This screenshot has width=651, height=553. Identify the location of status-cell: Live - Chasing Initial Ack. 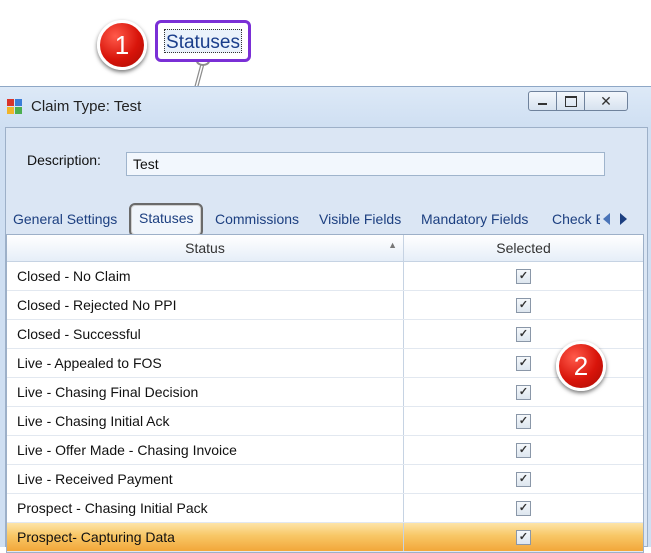
(205, 421).